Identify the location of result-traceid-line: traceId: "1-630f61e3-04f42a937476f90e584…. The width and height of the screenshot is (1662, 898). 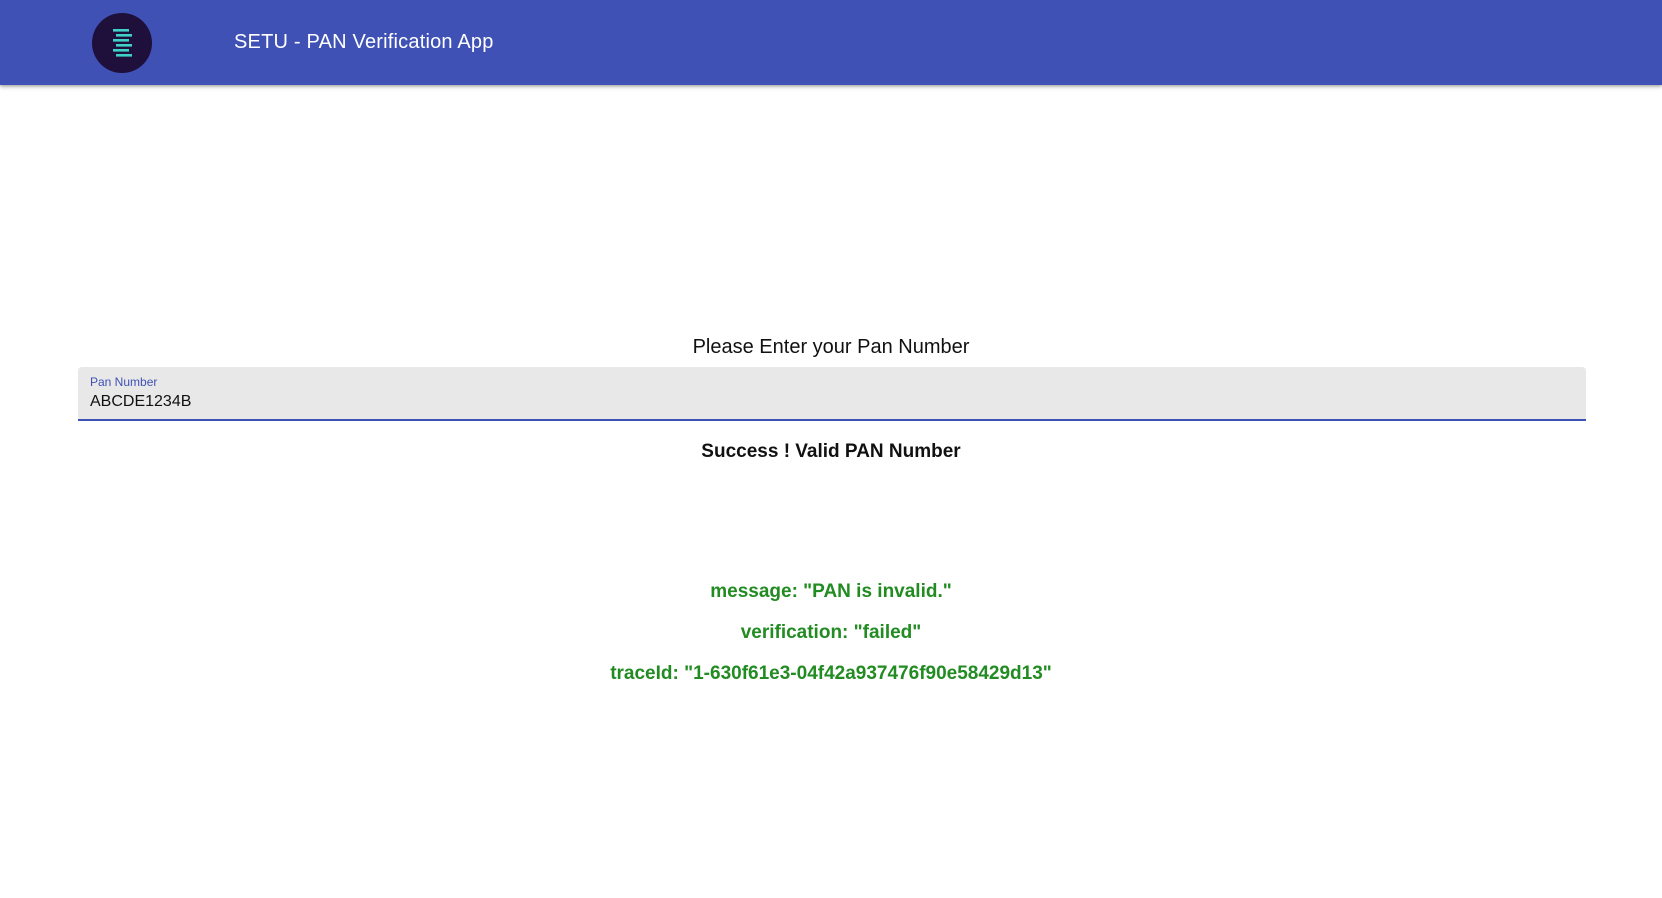
(831, 673).